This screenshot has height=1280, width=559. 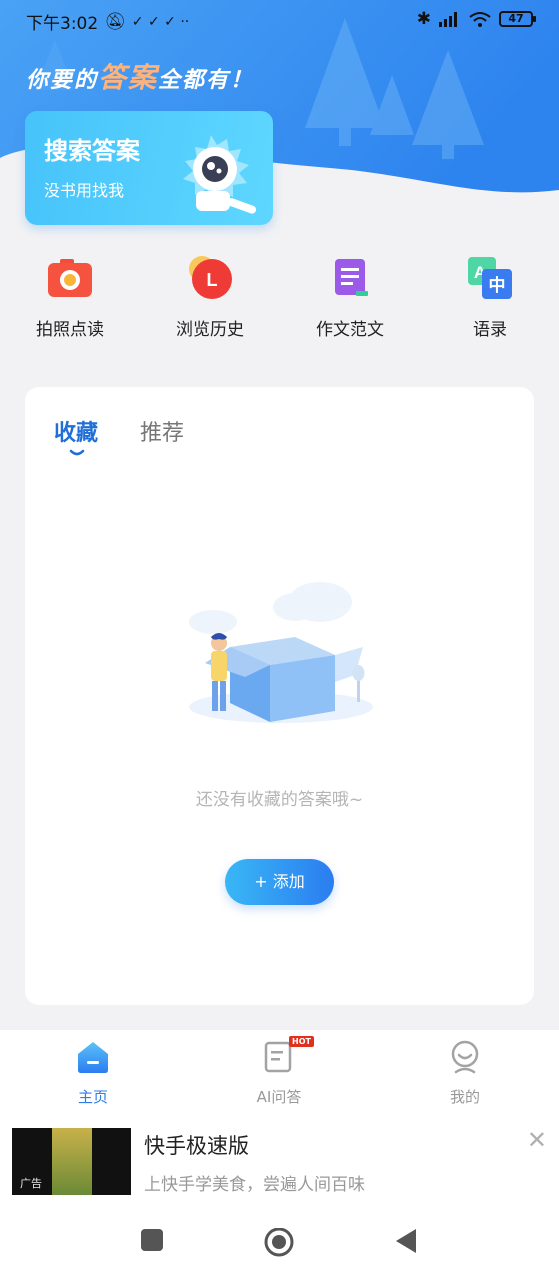 What do you see at coordinates (115, 21) in the screenshot?
I see `mute-icon: 🔕︎` at bounding box center [115, 21].